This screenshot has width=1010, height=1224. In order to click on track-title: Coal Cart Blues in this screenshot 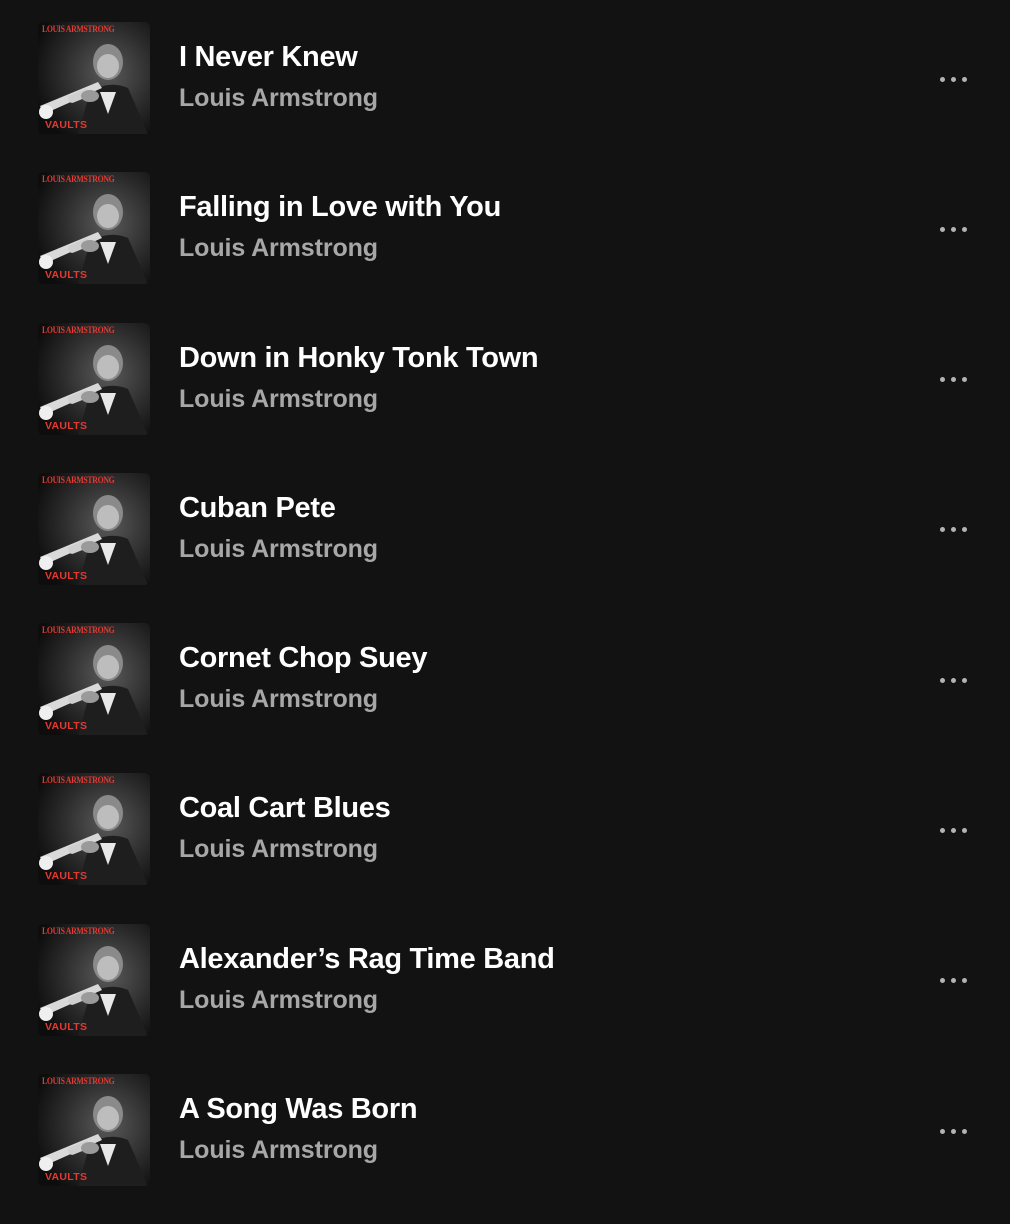, I will do `click(285, 808)`.